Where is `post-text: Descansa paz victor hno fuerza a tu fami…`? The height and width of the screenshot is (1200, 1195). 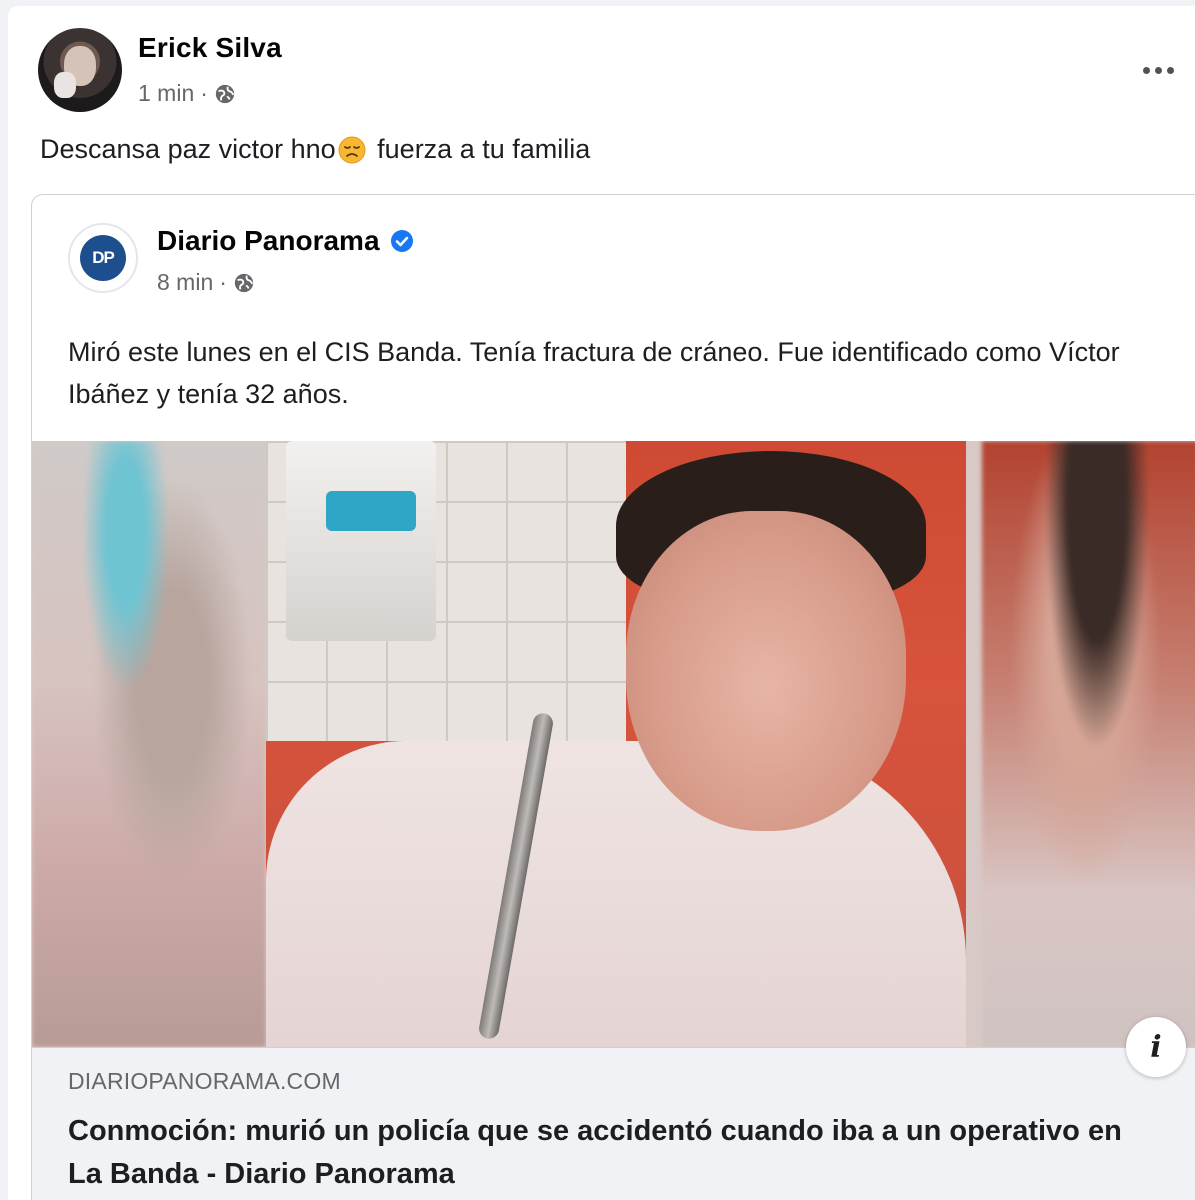 post-text: Descansa paz victor hno fuerza a tu fami… is located at coordinates (315, 149).